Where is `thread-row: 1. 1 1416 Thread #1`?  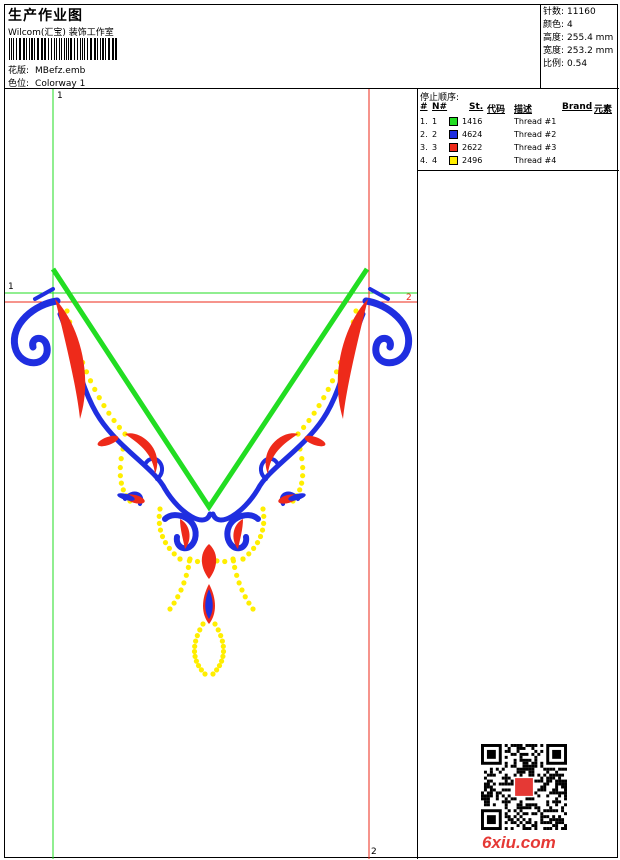 thread-row: 1. 1 1416 Thread #1 is located at coordinates (518, 123).